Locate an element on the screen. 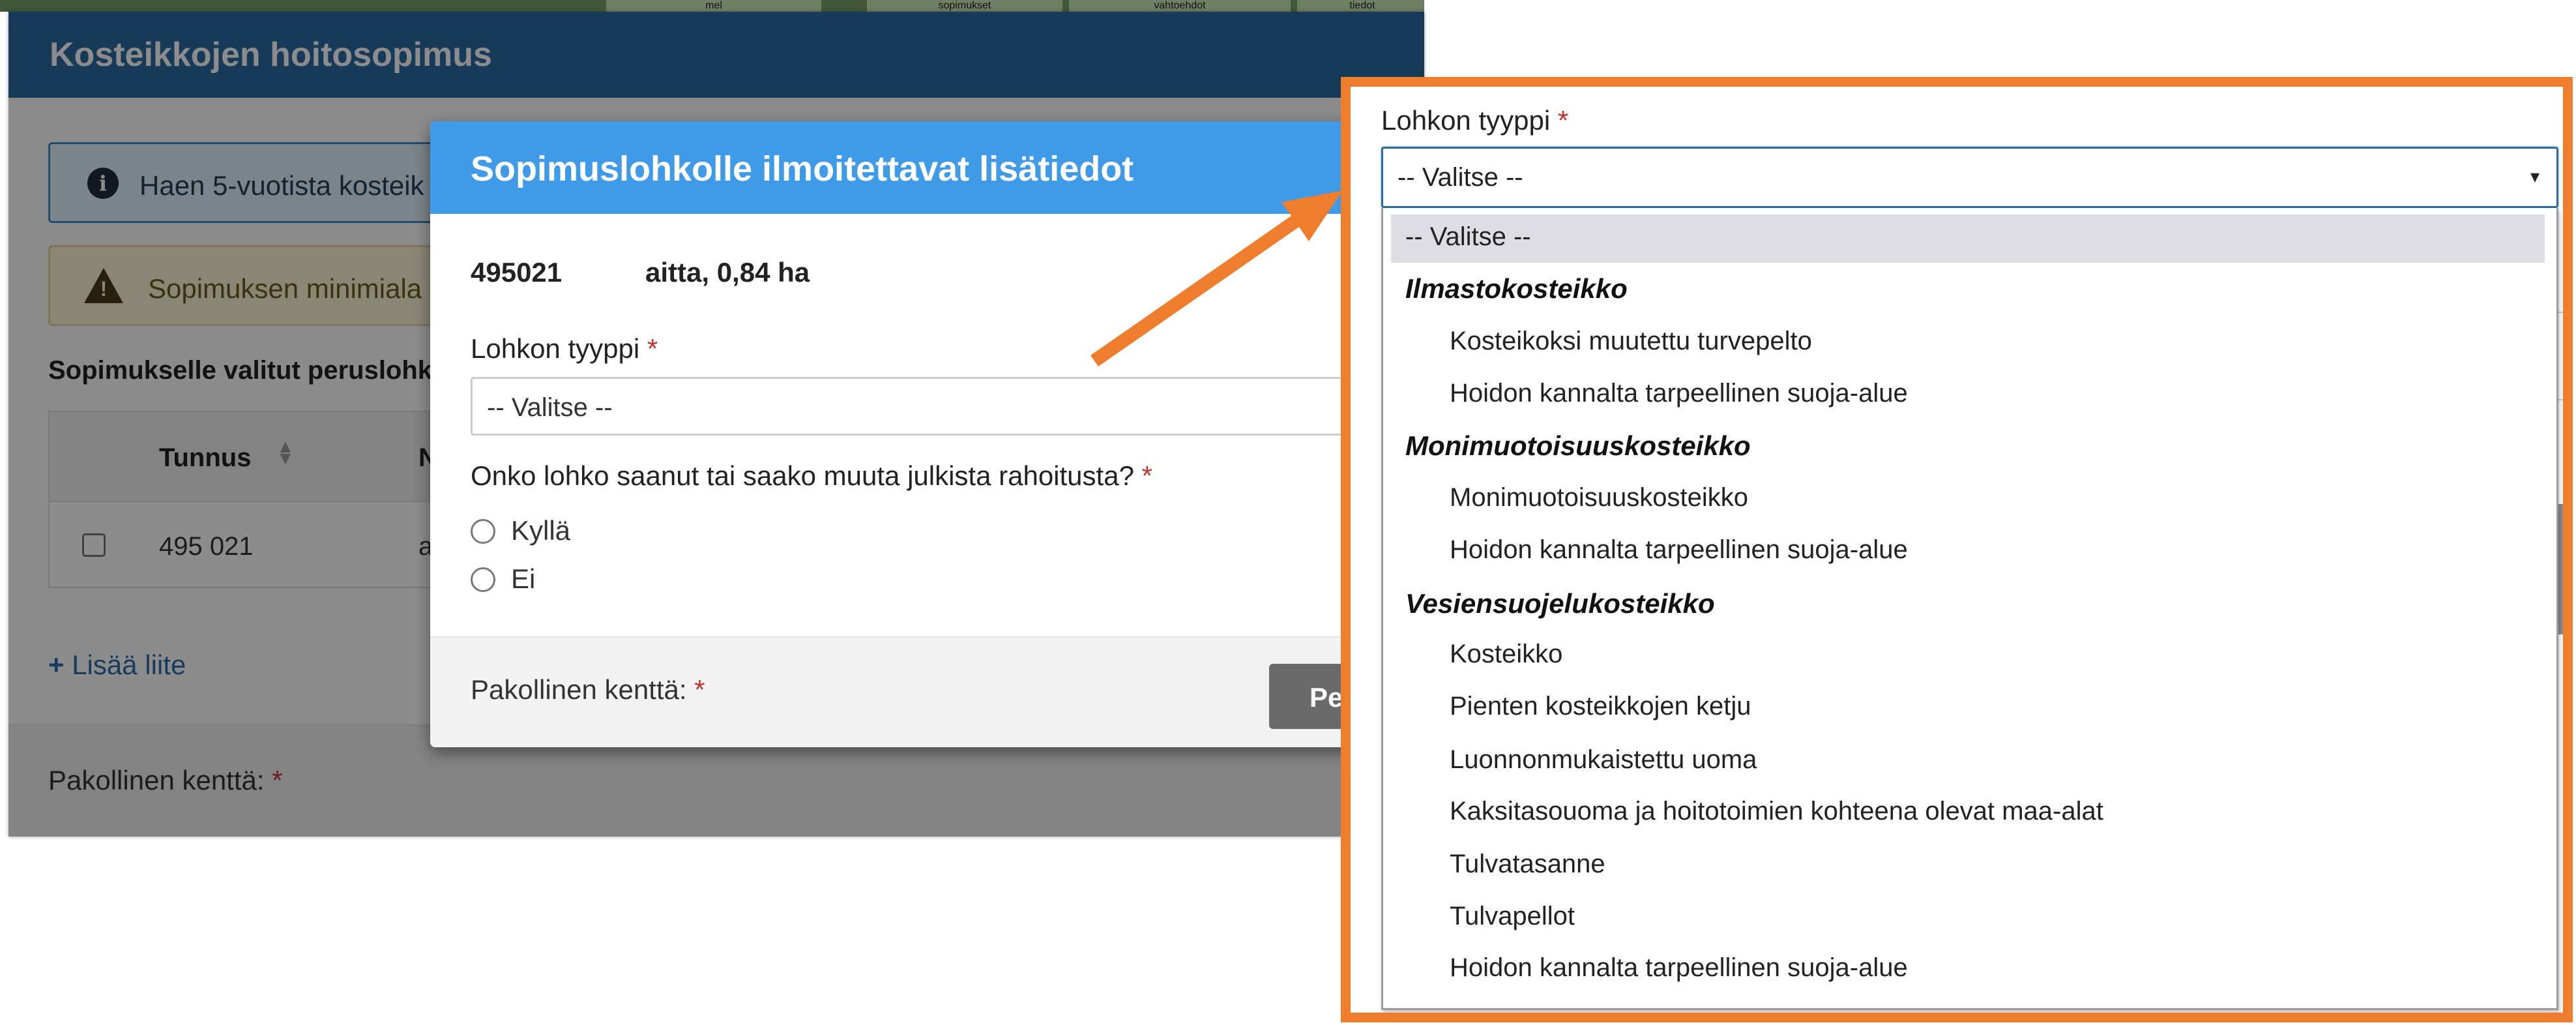 The width and height of the screenshot is (2576, 1025). optgroup-monimuotoisuuskosteikko: Monimuotoisuuskosteikko is located at coordinates (1578, 446).